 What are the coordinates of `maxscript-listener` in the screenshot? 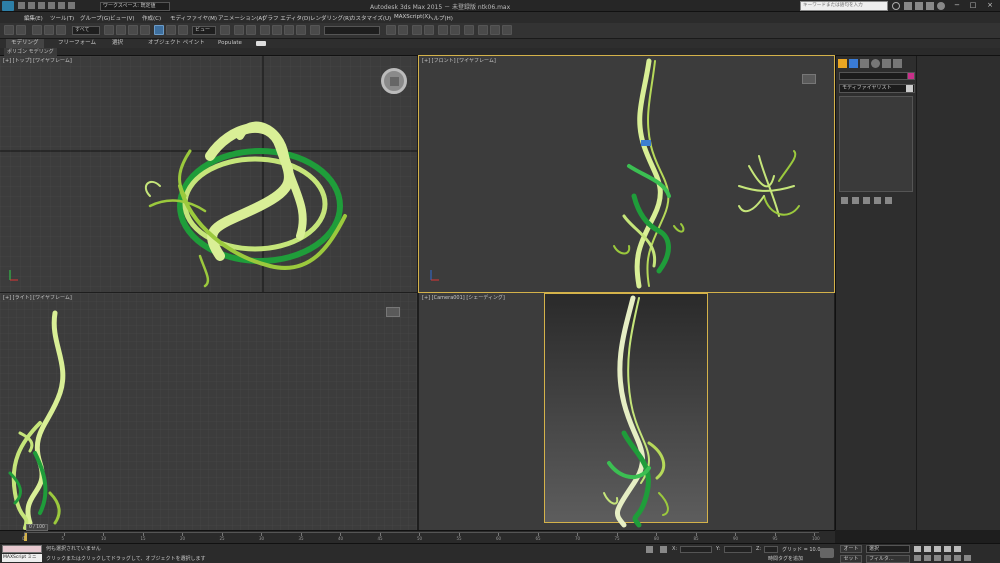 It's located at (22, 549).